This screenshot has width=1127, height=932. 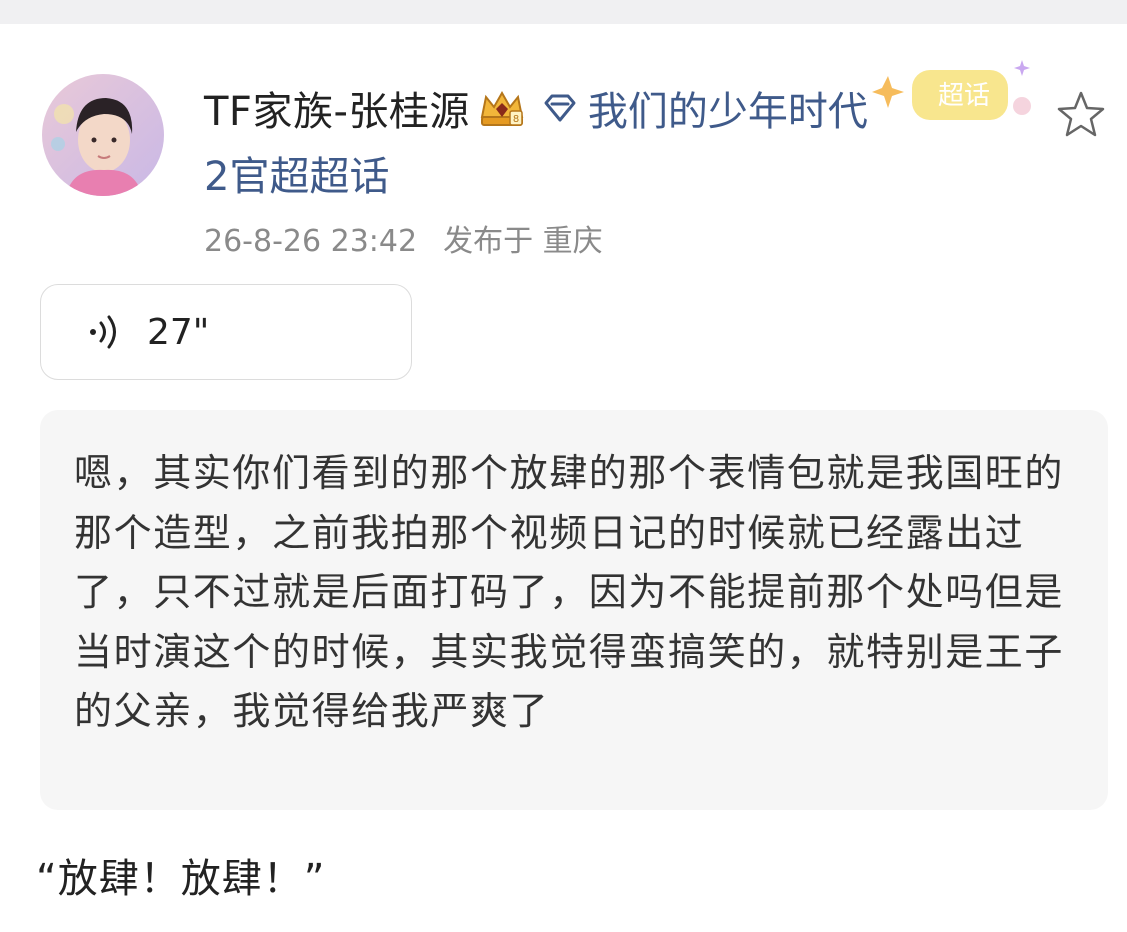 I want to click on post-header: TF家族-张桂源 8 我们的少年时代, so click(x=536, y=108).